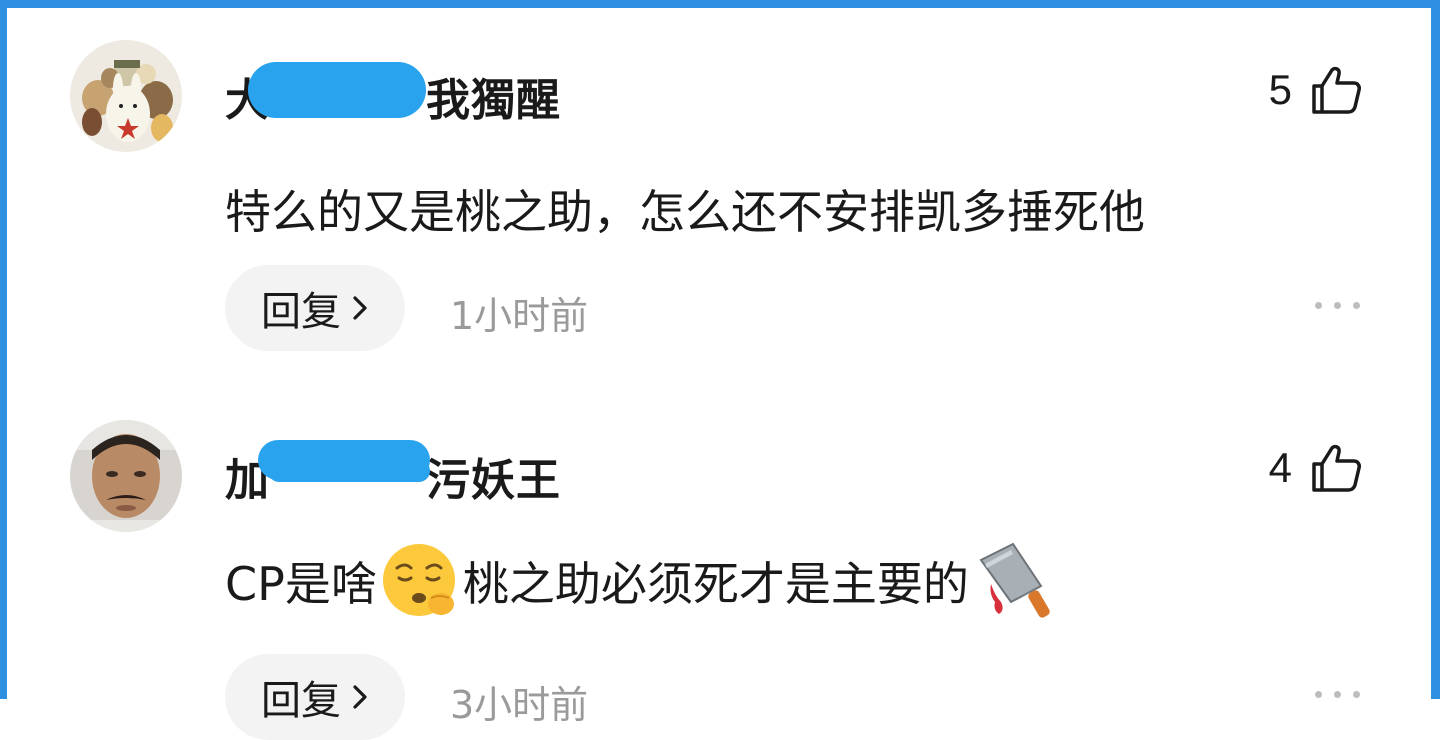 Image resolution: width=1440 pixels, height=740 pixels. I want to click on username-suffix: 我獨醒, so click(493, 100).